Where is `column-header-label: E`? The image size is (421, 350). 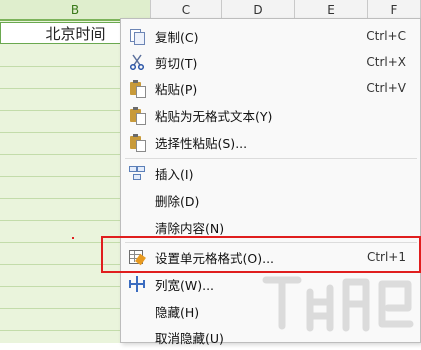 column-header-label: E is located at coordinates (331, 10).